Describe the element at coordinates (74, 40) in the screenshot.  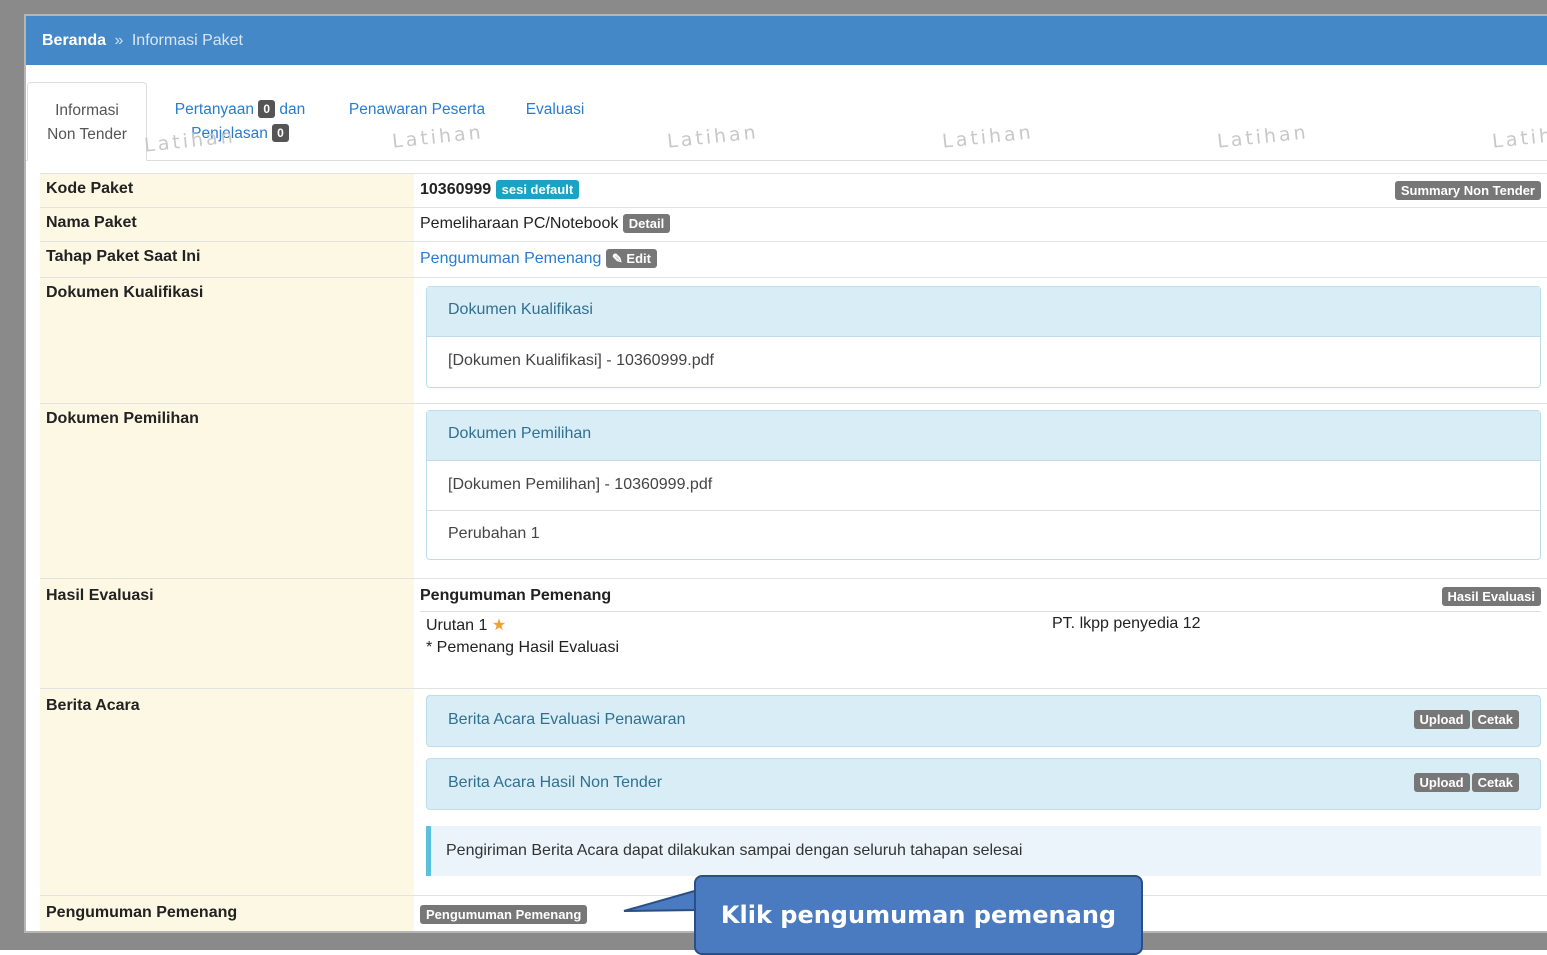
I see `breadcrumb-home: Beranda` at that location.